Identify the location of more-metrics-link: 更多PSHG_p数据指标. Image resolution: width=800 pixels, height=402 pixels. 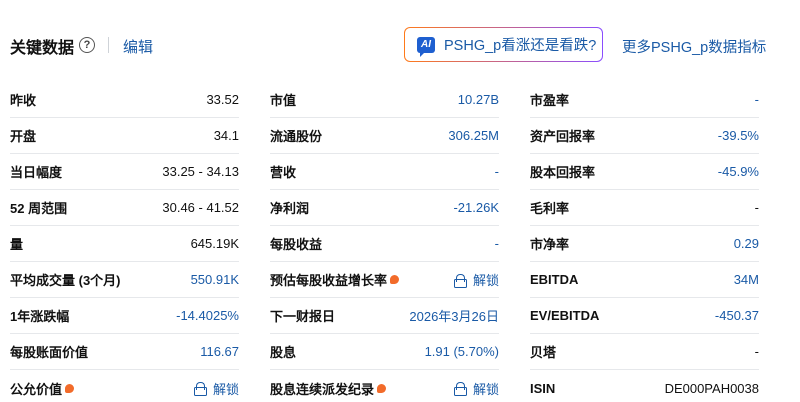
(694, 46).